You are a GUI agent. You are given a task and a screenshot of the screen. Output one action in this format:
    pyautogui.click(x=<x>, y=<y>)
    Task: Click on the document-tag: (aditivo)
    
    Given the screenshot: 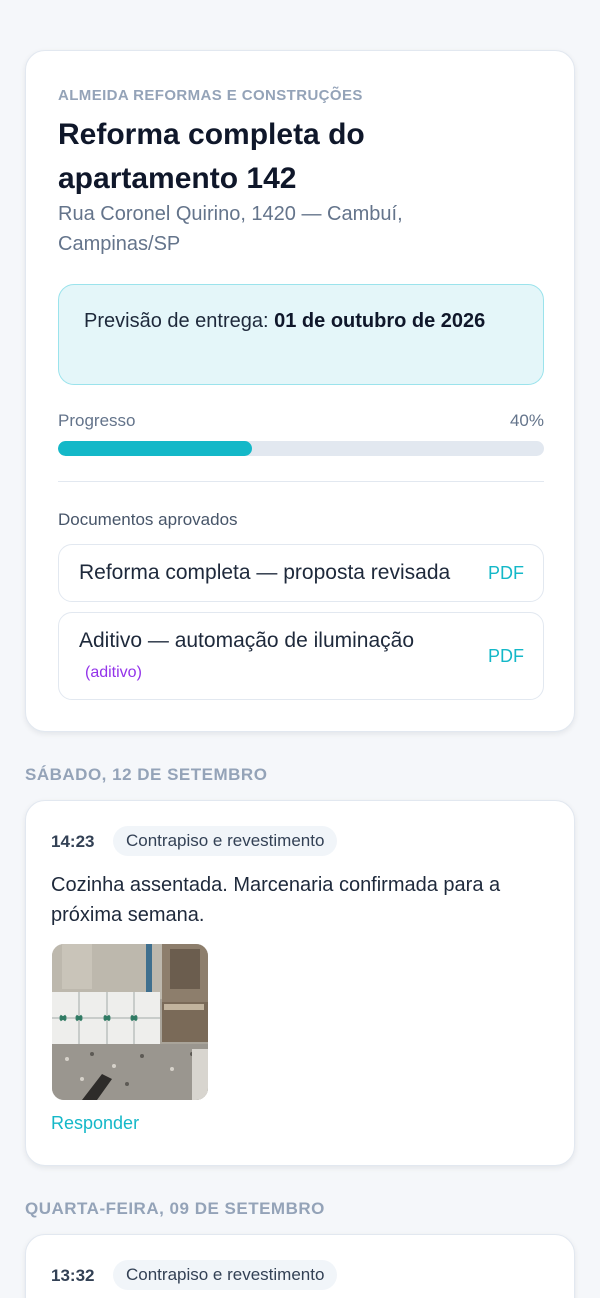 What is the action you would take?
    pyautogui.click(x=113, y=672)
    